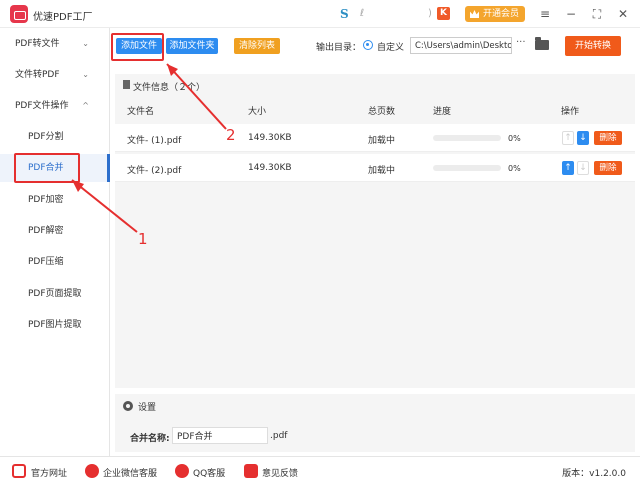  What do you see at coordinates (368, 45) in the screenshot?
I see `custom-radio` at bounding box center [368, 45].